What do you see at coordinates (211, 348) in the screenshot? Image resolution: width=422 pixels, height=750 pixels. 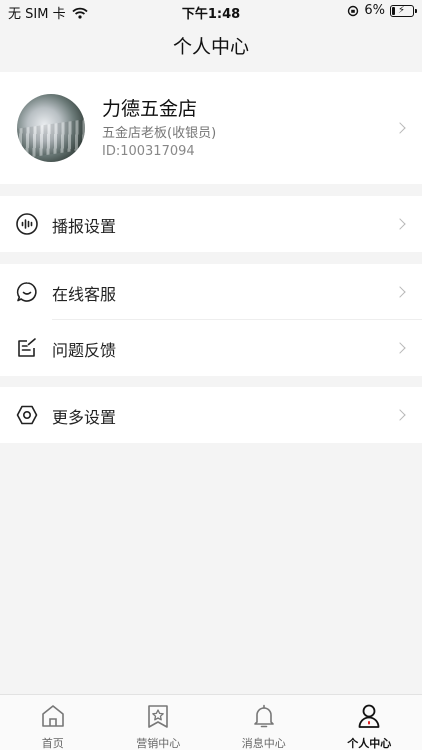 I see `menu-feedback: 问题反馈` at bounding box center [211, 348].